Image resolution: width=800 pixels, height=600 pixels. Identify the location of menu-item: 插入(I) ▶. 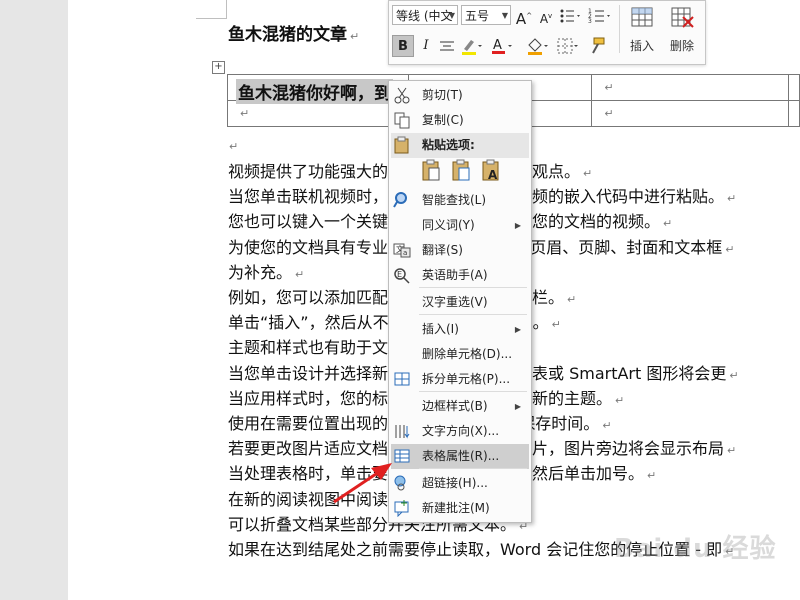
(460, 329).